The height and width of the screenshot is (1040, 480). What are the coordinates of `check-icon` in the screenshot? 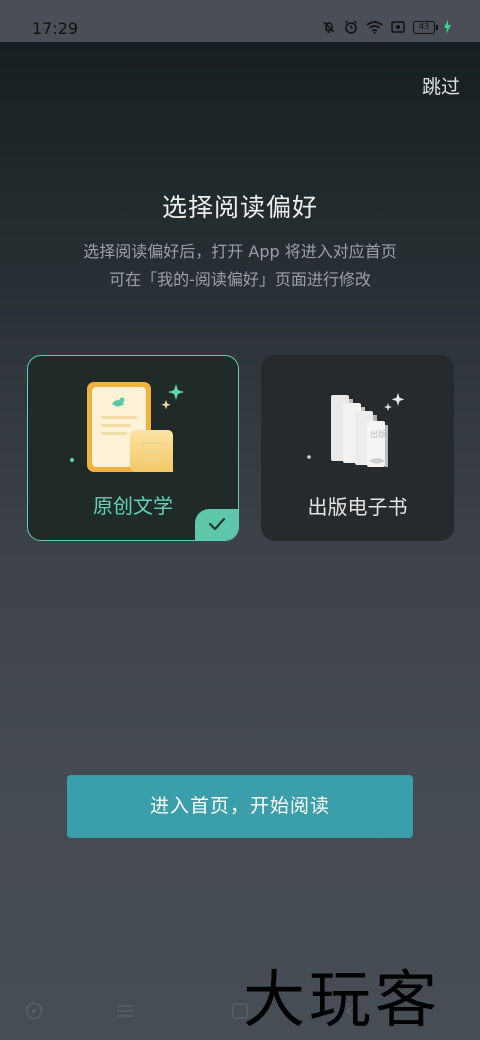 It's located at (217, 525).